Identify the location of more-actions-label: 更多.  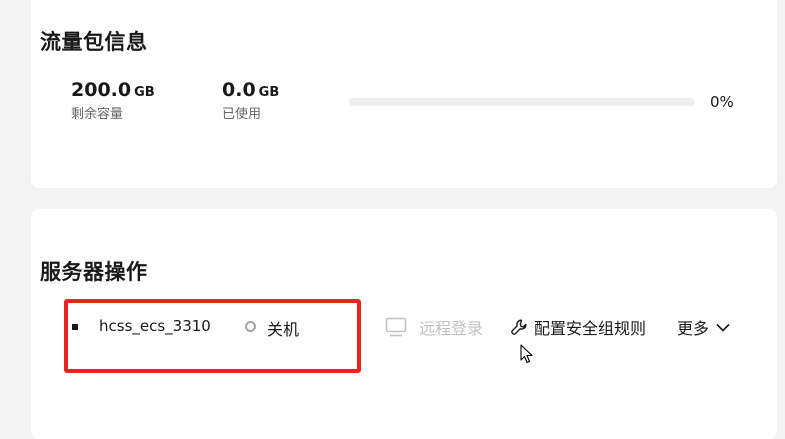
(693, 328).